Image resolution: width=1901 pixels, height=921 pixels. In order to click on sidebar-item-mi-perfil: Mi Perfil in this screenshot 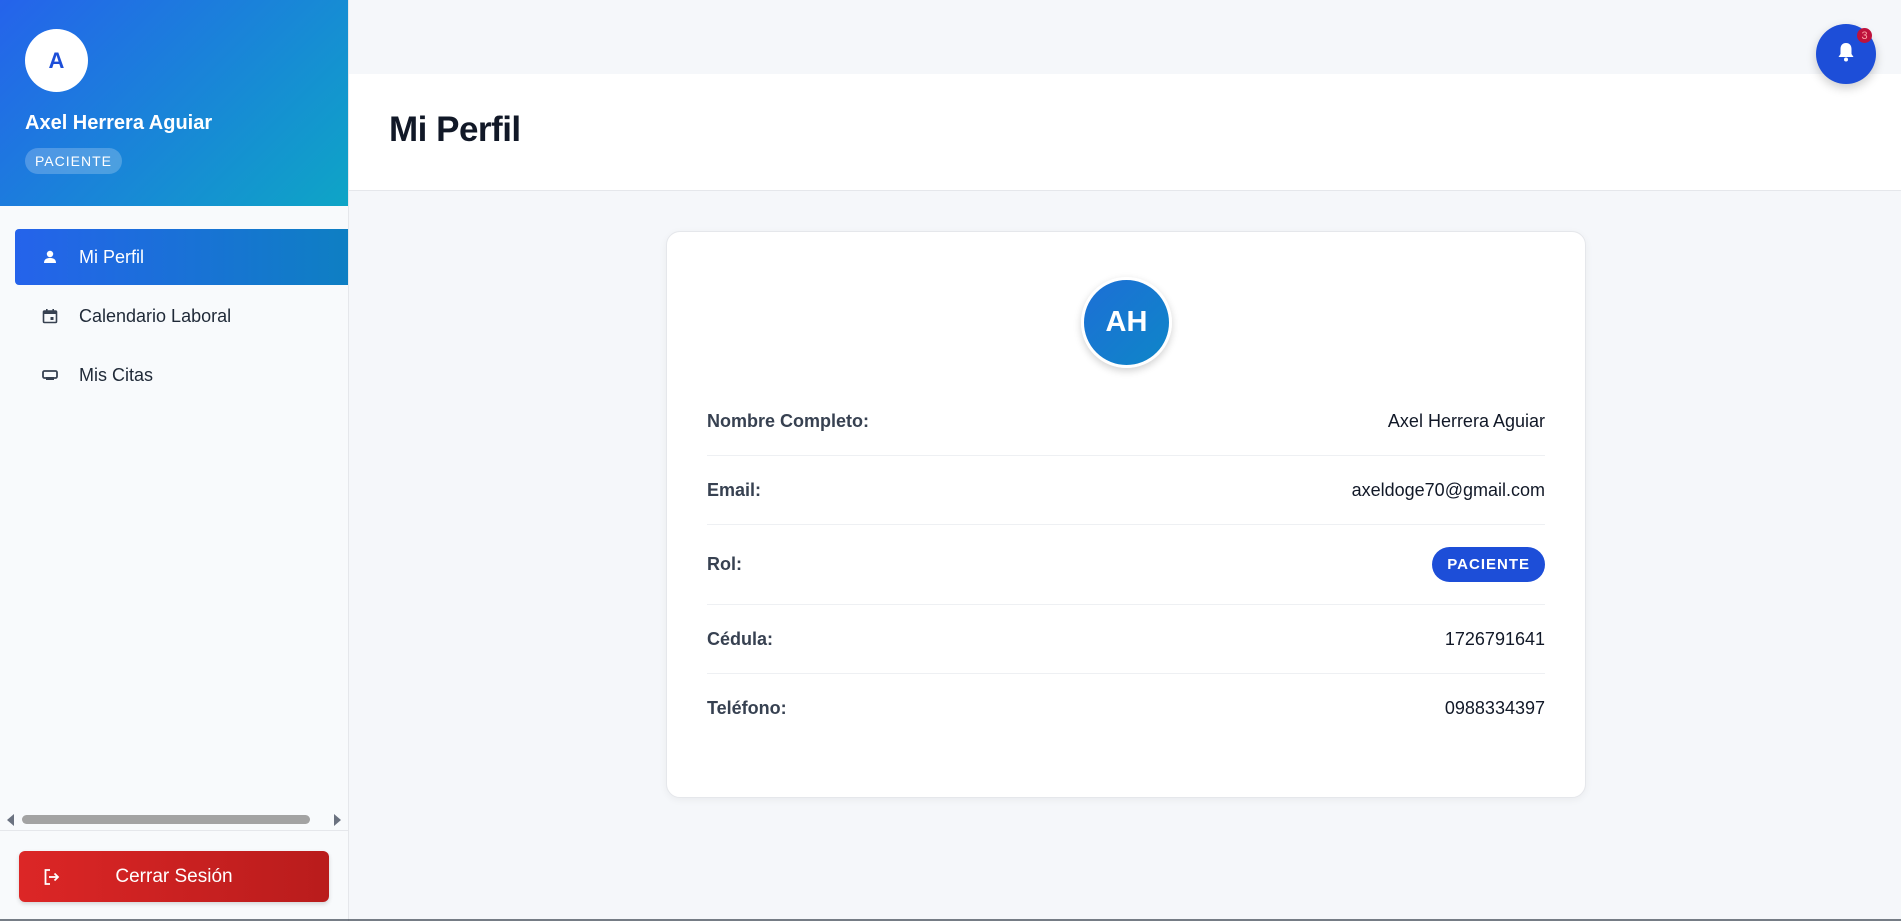, I will do `click(181, 257)`.